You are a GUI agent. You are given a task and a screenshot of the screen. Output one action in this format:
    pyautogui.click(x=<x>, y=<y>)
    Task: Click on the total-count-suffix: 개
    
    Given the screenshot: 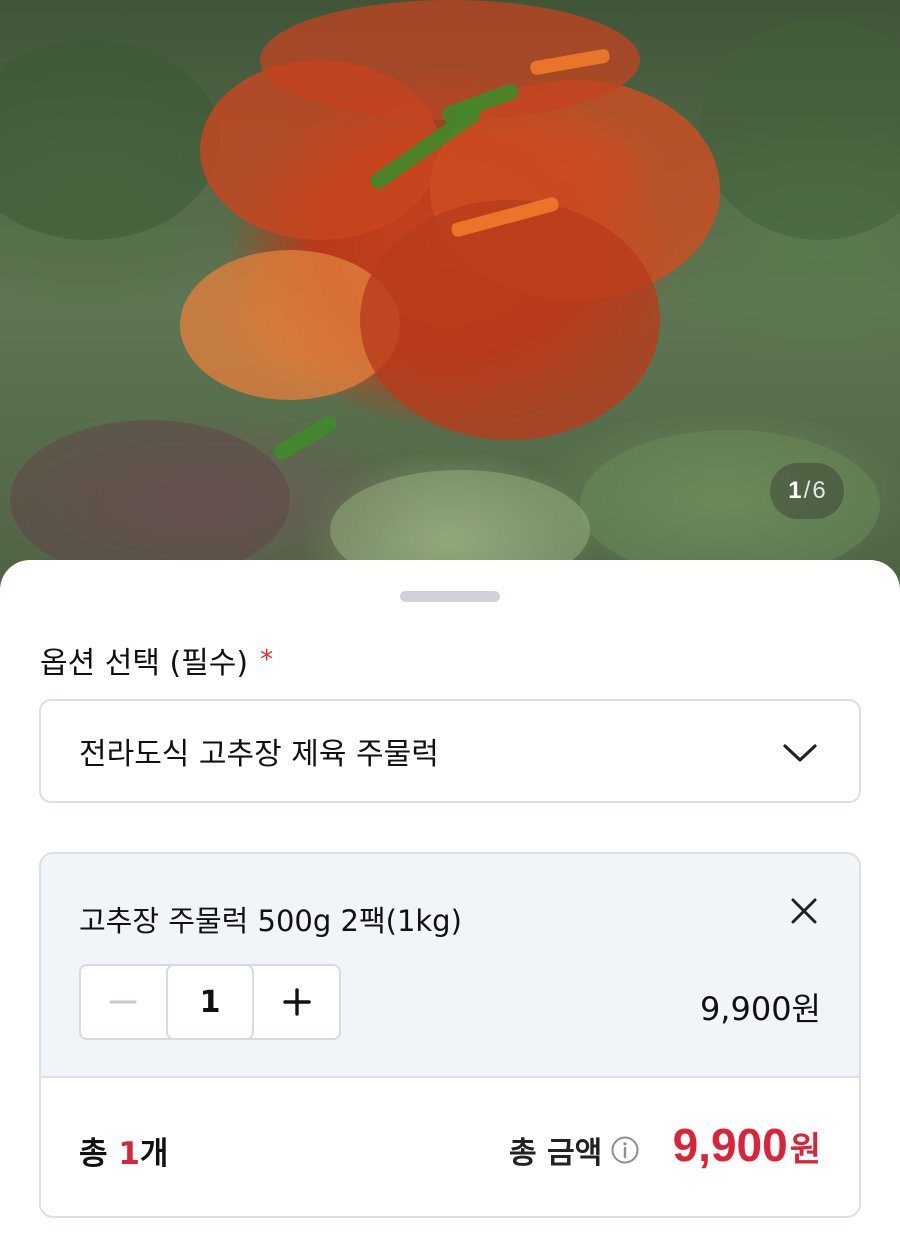 What is the action you would take?
    pyautogui.click(x=154, y=1154)
    